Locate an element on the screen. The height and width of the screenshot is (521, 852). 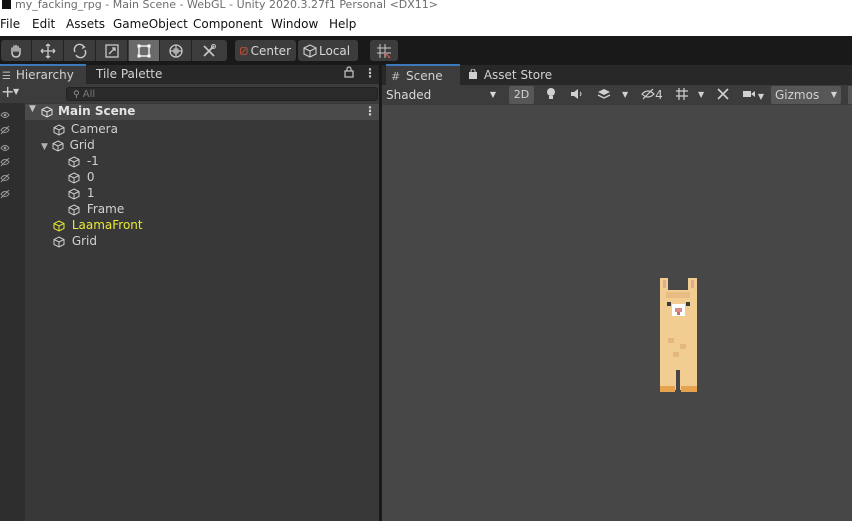
search-placeholder: All is located at coordinates (89, 94).